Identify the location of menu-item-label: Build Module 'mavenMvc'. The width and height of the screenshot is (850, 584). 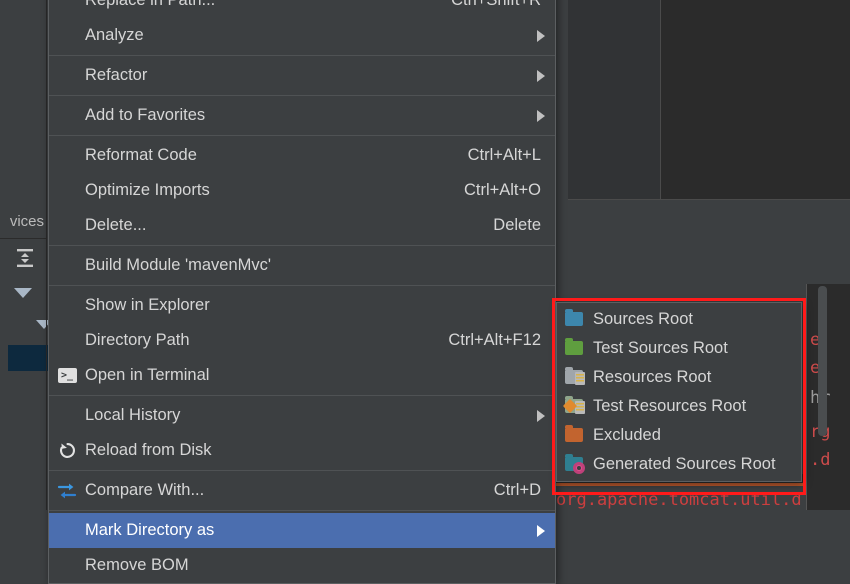
(178, 265).